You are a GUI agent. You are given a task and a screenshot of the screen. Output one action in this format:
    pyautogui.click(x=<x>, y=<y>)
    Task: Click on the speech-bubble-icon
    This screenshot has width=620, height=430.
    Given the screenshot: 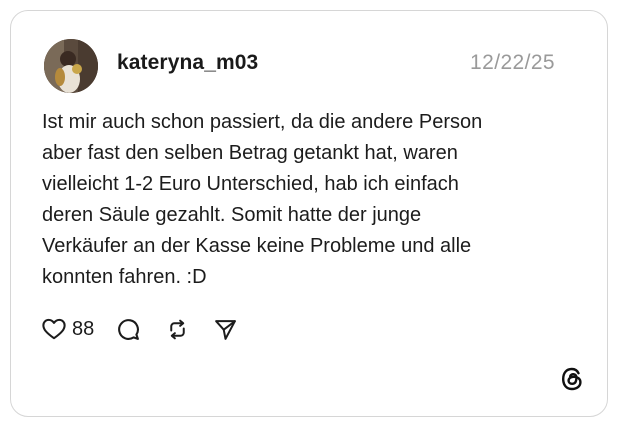 What is the action you would take?
    pyautogui.click(x=129, y=329)
    